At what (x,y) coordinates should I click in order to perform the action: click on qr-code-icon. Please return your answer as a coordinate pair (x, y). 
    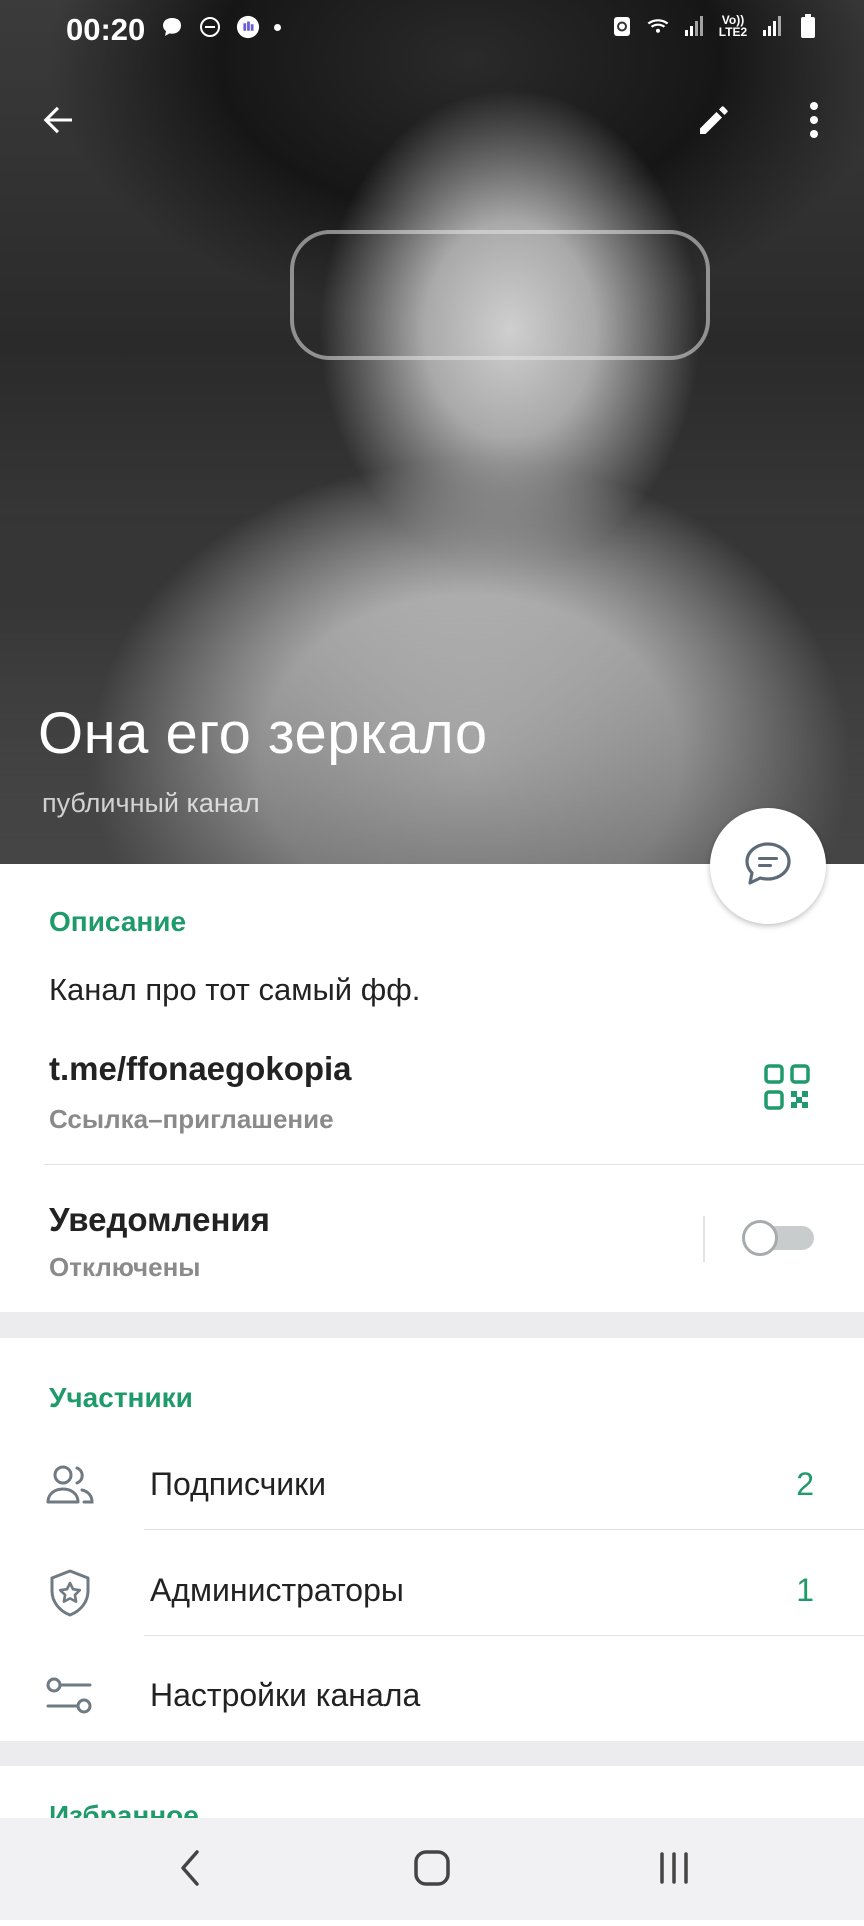
    Looking at the image, I should click on (787, 1089).